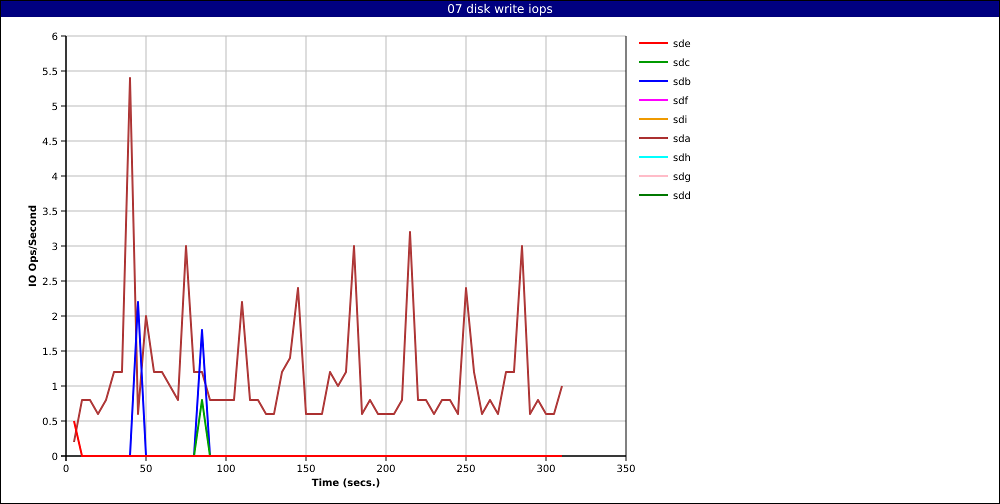 The image size is (1000, 504). I want to click on tick-label: 2, so click(55, 317).